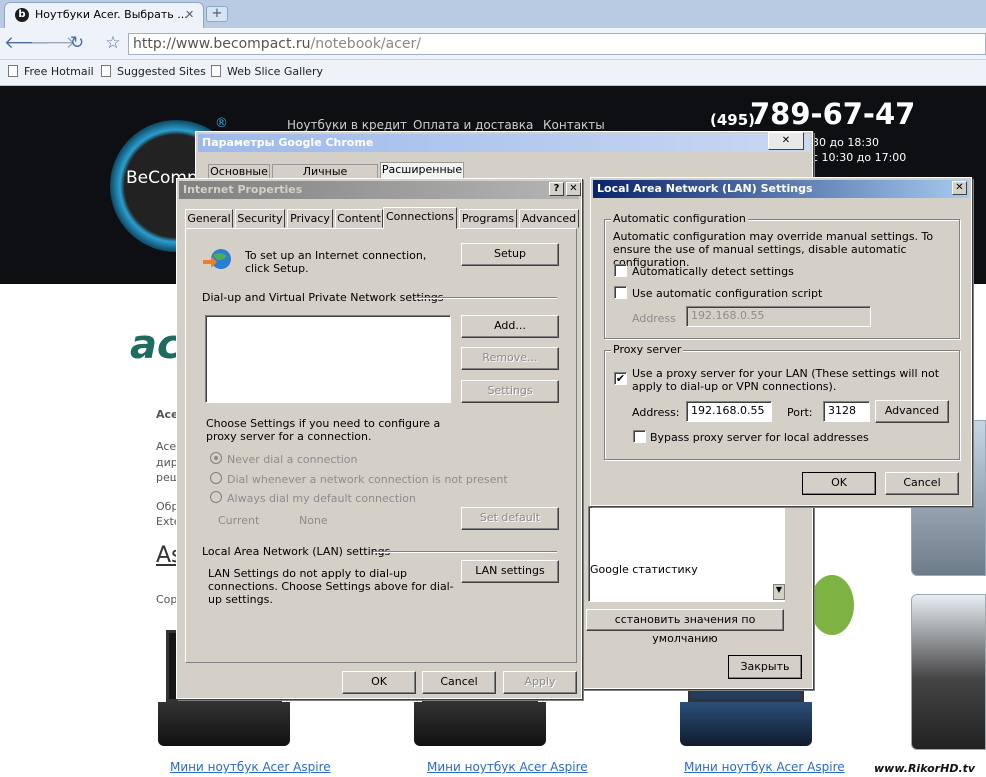  I want to click on nav-link-contacts: Контакты, so click(574, 125).